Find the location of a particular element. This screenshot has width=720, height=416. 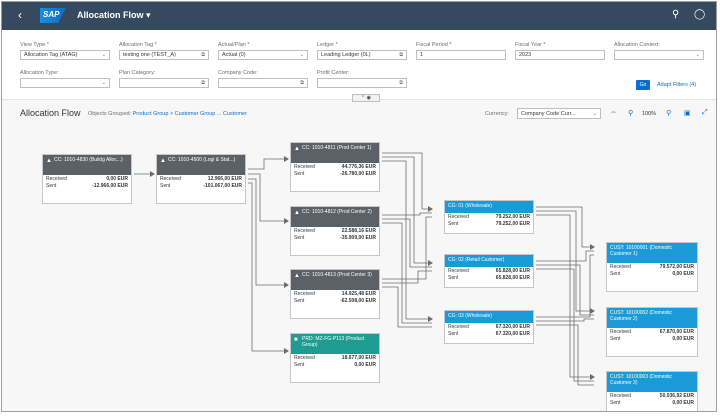

zoom-level: 100% is located at coordinates (649, 114).